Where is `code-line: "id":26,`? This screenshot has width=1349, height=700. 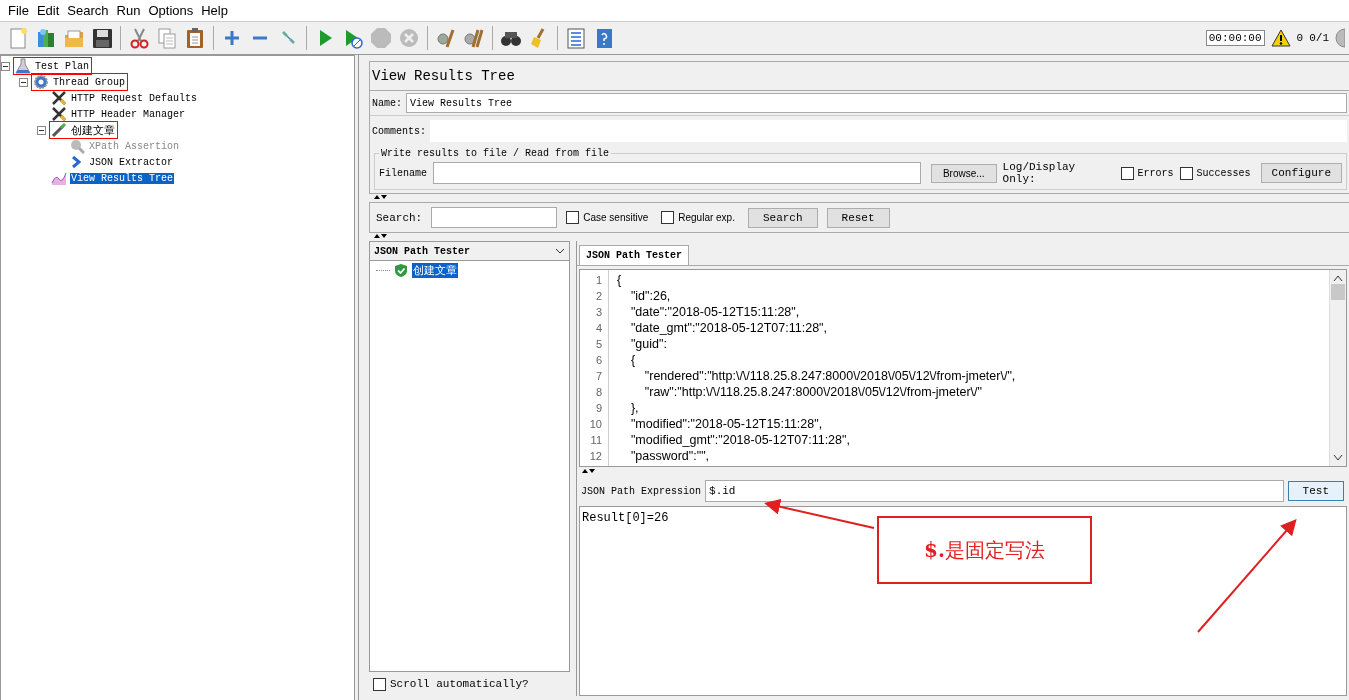
code-line: "id":26, is located at coordinates (650, 296).